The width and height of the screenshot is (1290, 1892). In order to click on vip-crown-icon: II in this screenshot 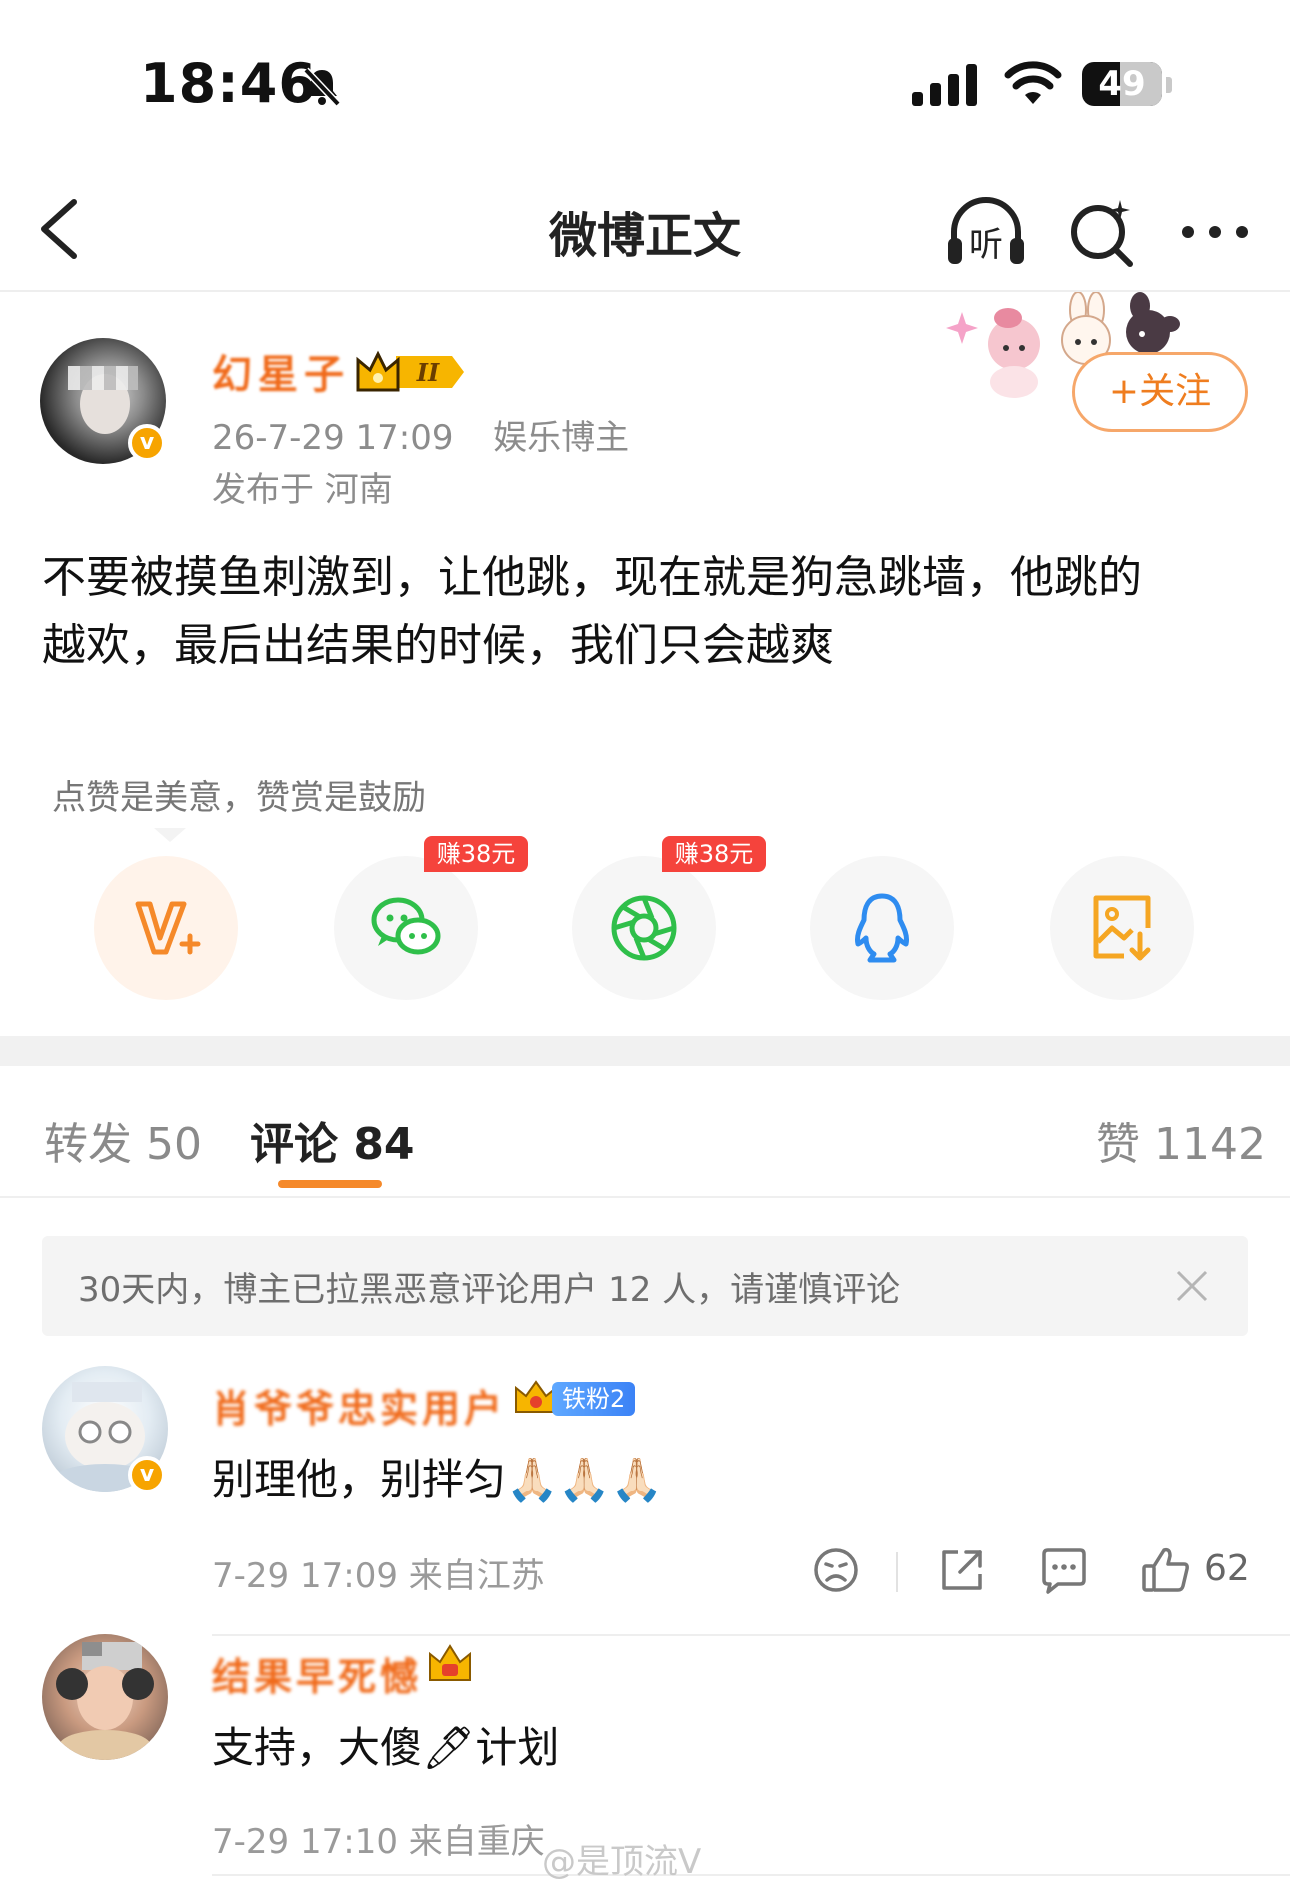, I will do `click(410, 371)`.